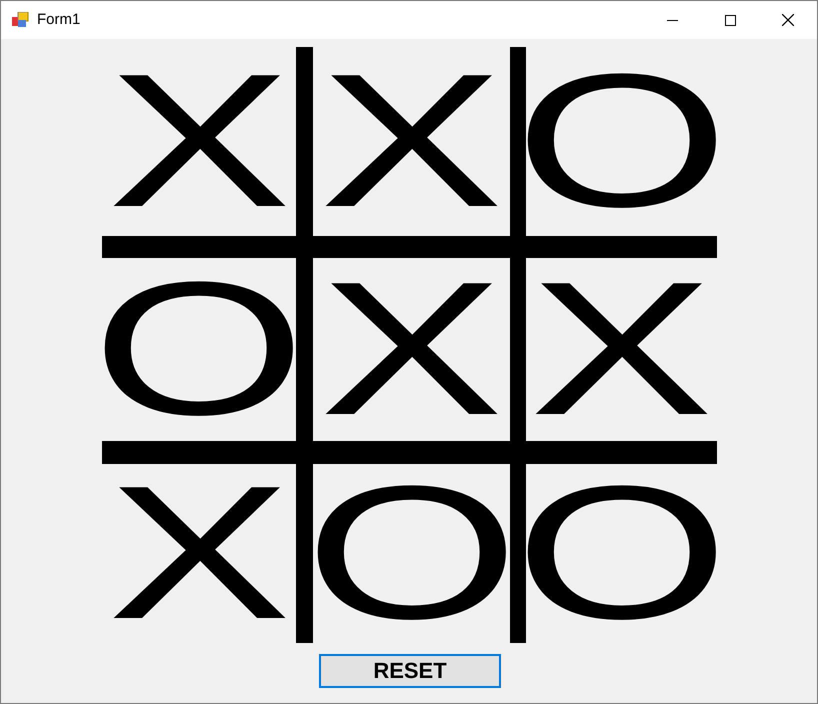  What do you see at coordinates (58, 20) in the screenshot?
I see `window-title: Form1` at bounding box center [58, 20].